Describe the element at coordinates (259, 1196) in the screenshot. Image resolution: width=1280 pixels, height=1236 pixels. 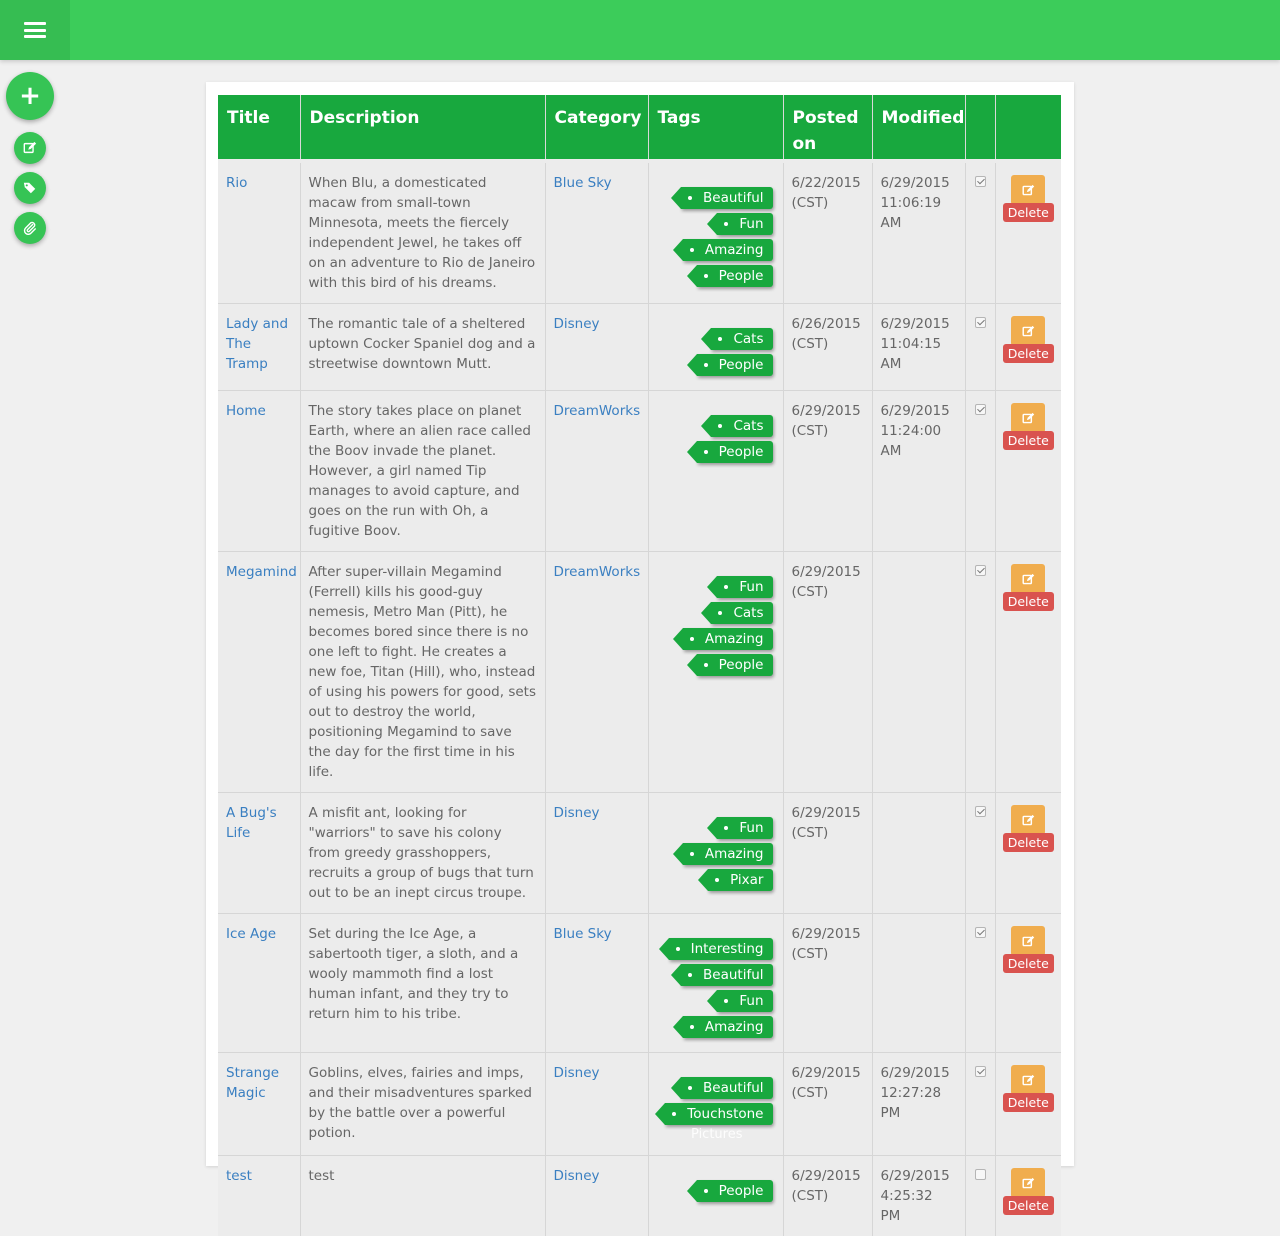
I see `title-cell: test` at that location.